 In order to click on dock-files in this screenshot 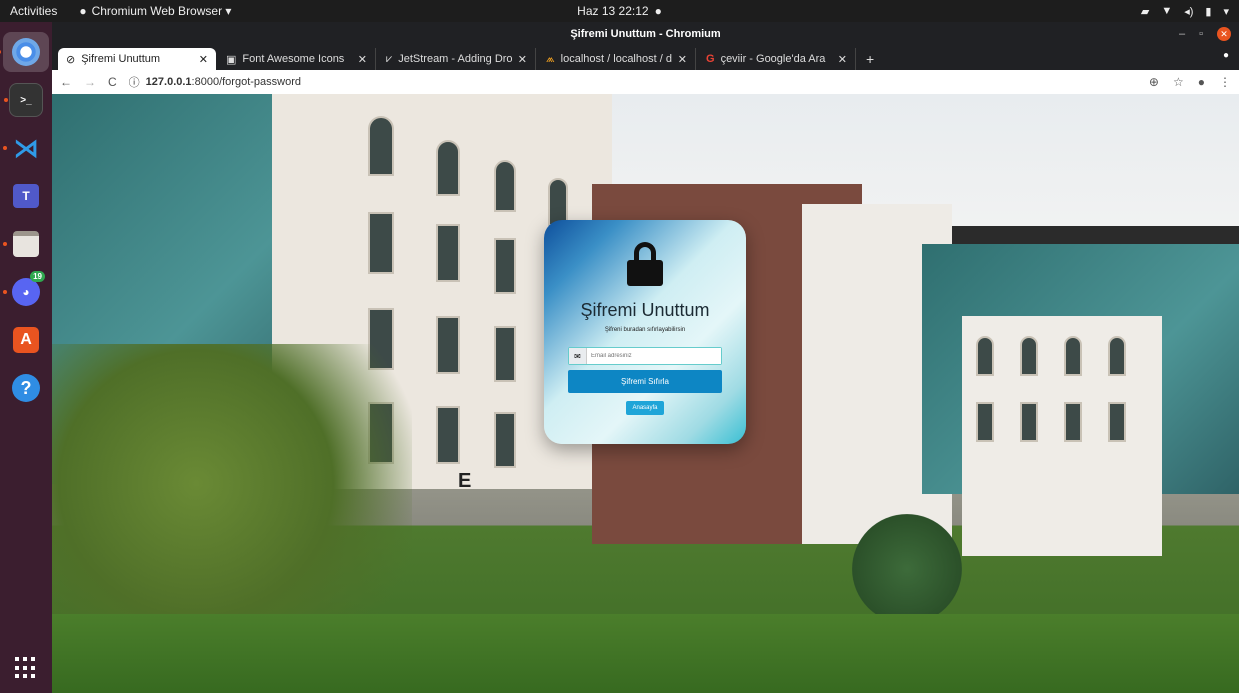, I will do `click(23, 244)`.